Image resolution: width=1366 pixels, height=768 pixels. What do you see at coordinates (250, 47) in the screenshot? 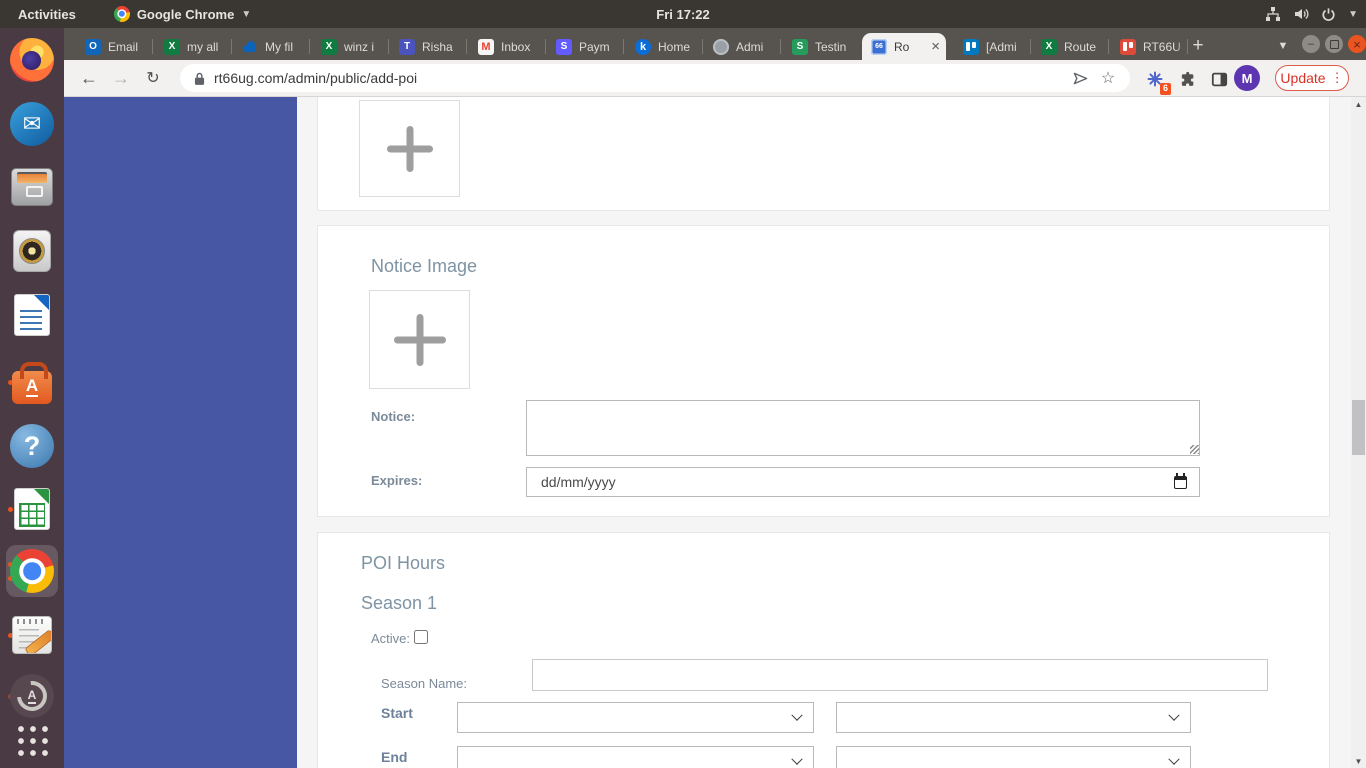
I see `onedrive-icon` at bounding box center [250, 47].